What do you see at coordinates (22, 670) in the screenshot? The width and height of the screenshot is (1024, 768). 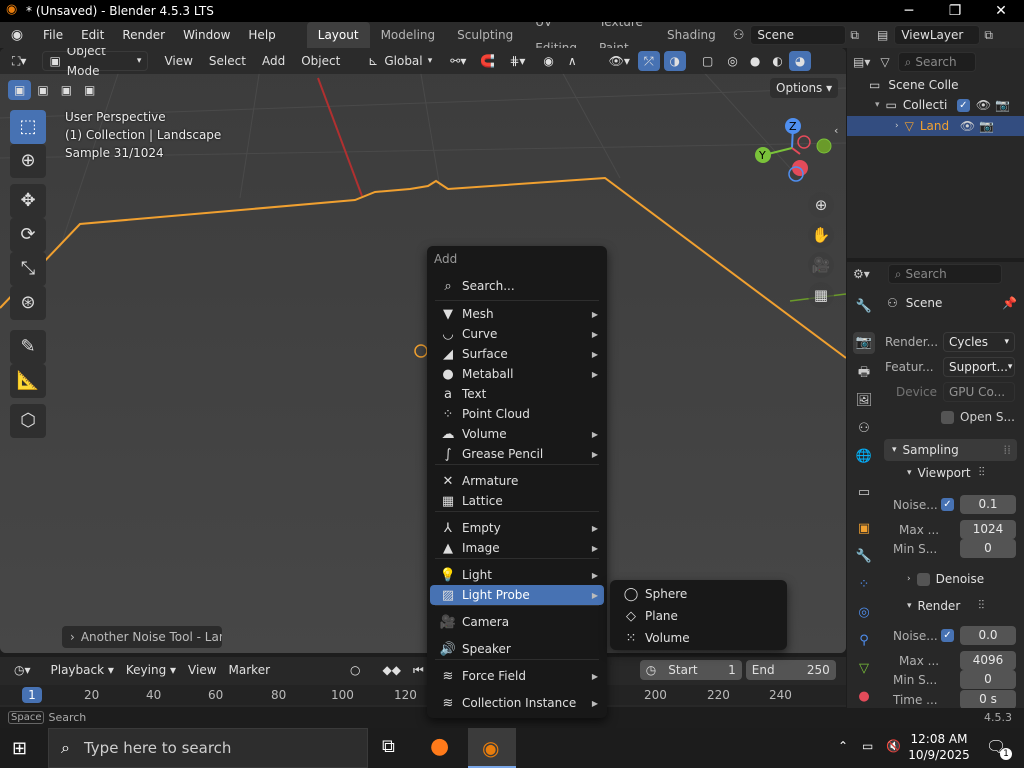 I see `timeline-editor-icon: ◷▾` at bounding box center [22, 670].